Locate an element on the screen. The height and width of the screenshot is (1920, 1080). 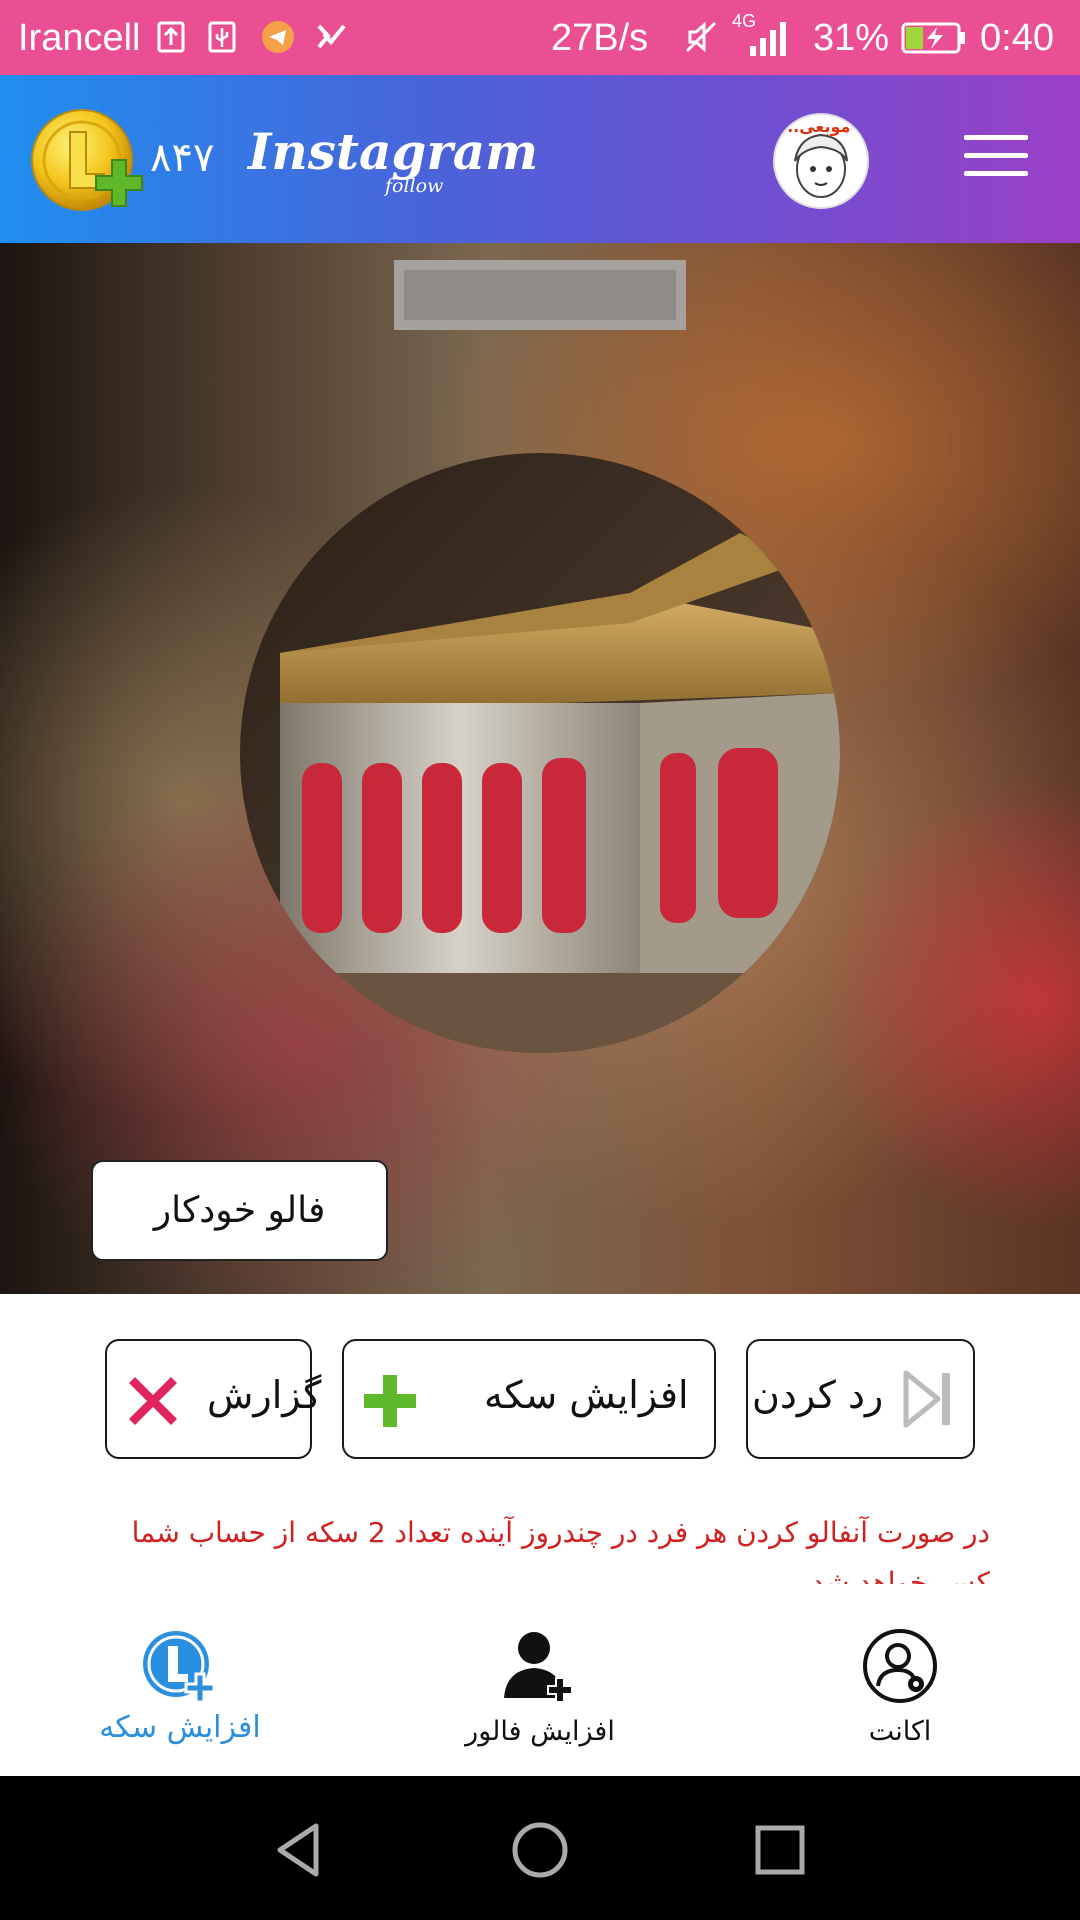
report-label: گزارش is located at coordinates (264, 1395).